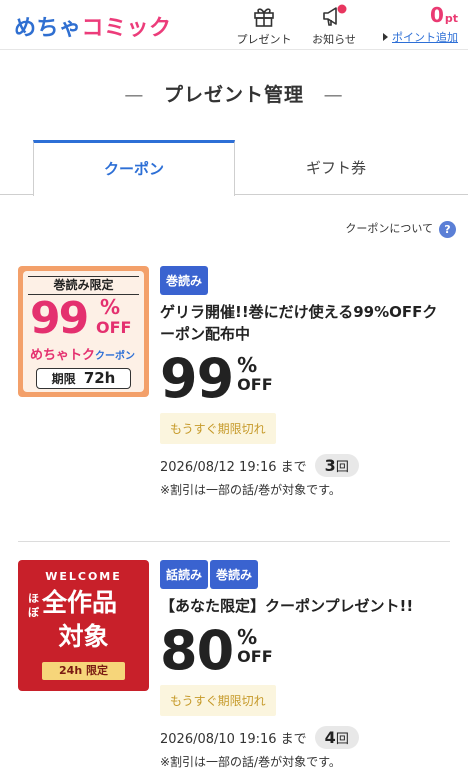 The height and width of the screenshot is (771, 468). What do you see at coordinates (335, 15) in the screenshot?
I see `megaphone-icon` at bounding box center [335, 15].